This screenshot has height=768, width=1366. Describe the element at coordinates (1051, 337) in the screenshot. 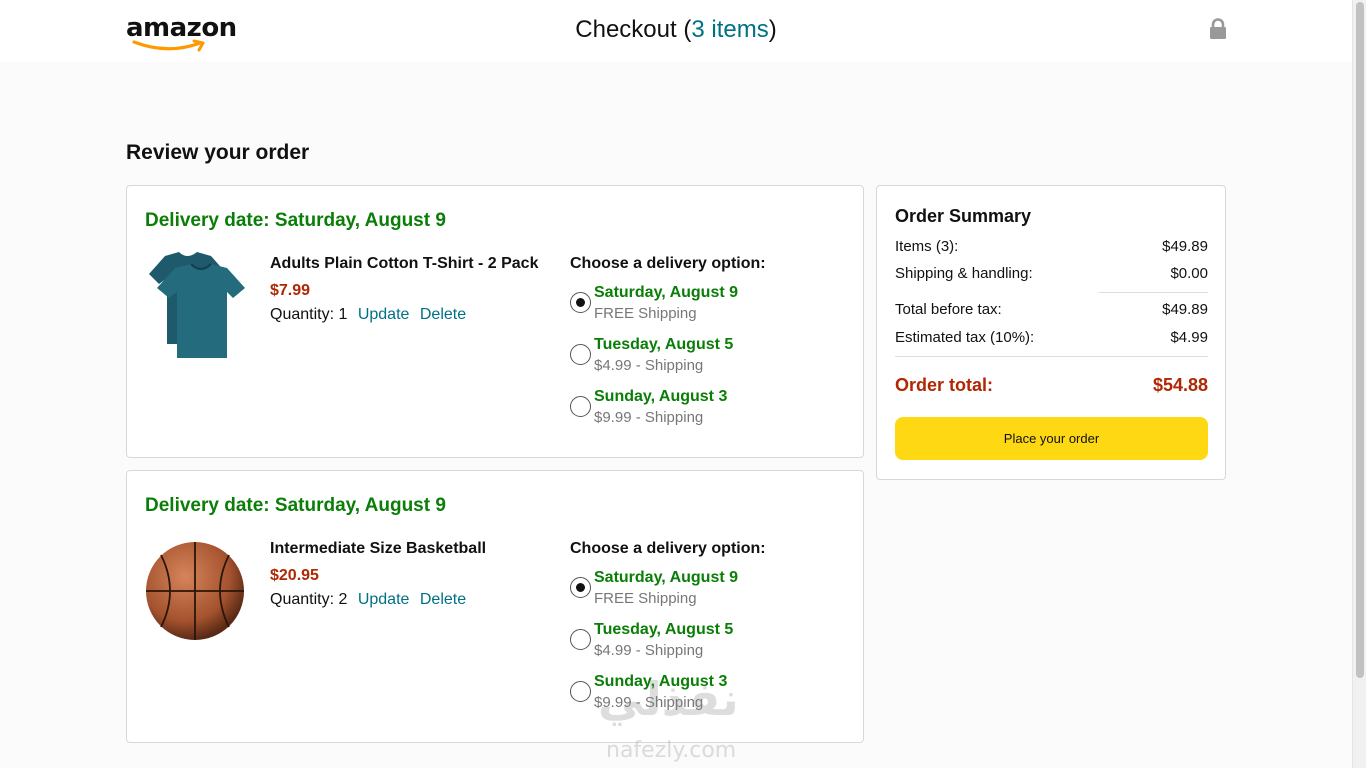

I see `summary-tax-row: Estimated tax (10%): $4.99` at that location.